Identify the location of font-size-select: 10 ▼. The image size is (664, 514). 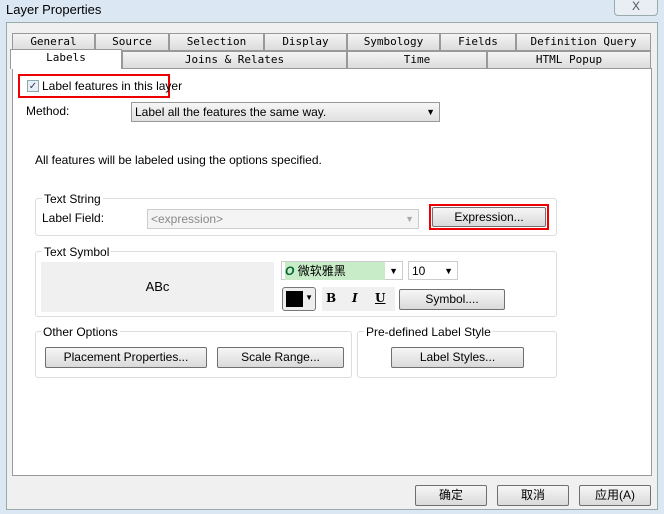
(433, 270).